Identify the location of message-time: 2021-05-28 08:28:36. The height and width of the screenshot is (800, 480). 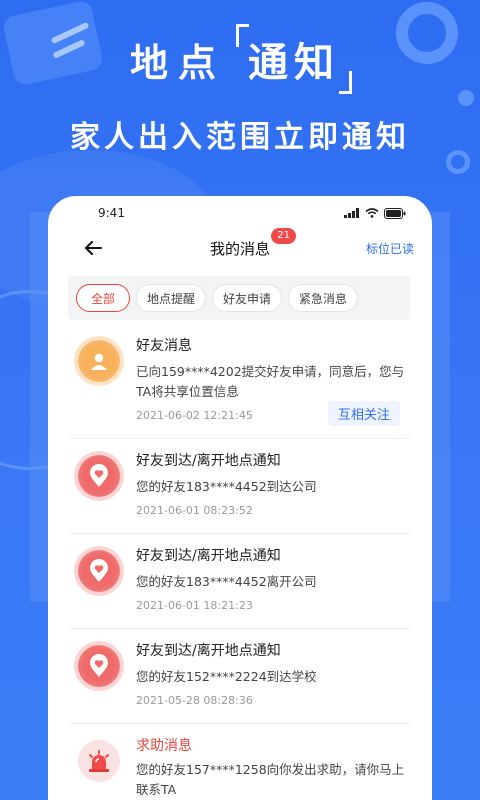
(194, 700).